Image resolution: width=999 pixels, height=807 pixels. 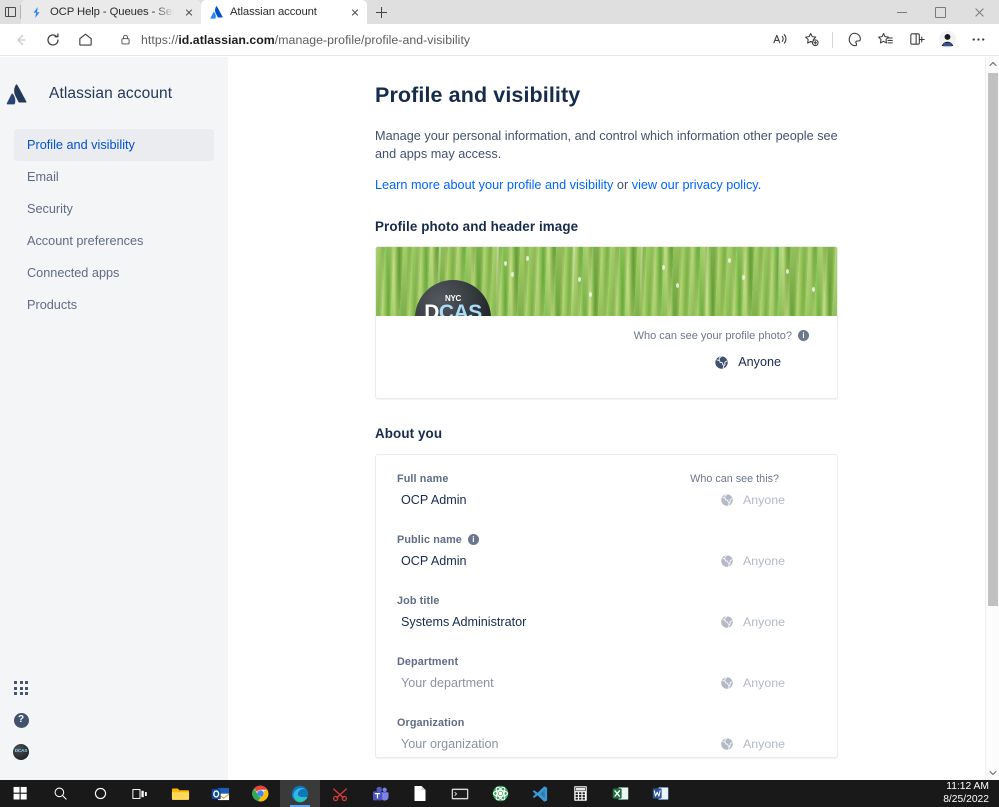 What do you see at coordinates (992, 773) in the screenshot?
I see `scroll-down-button` at bounding box center [992, 773].